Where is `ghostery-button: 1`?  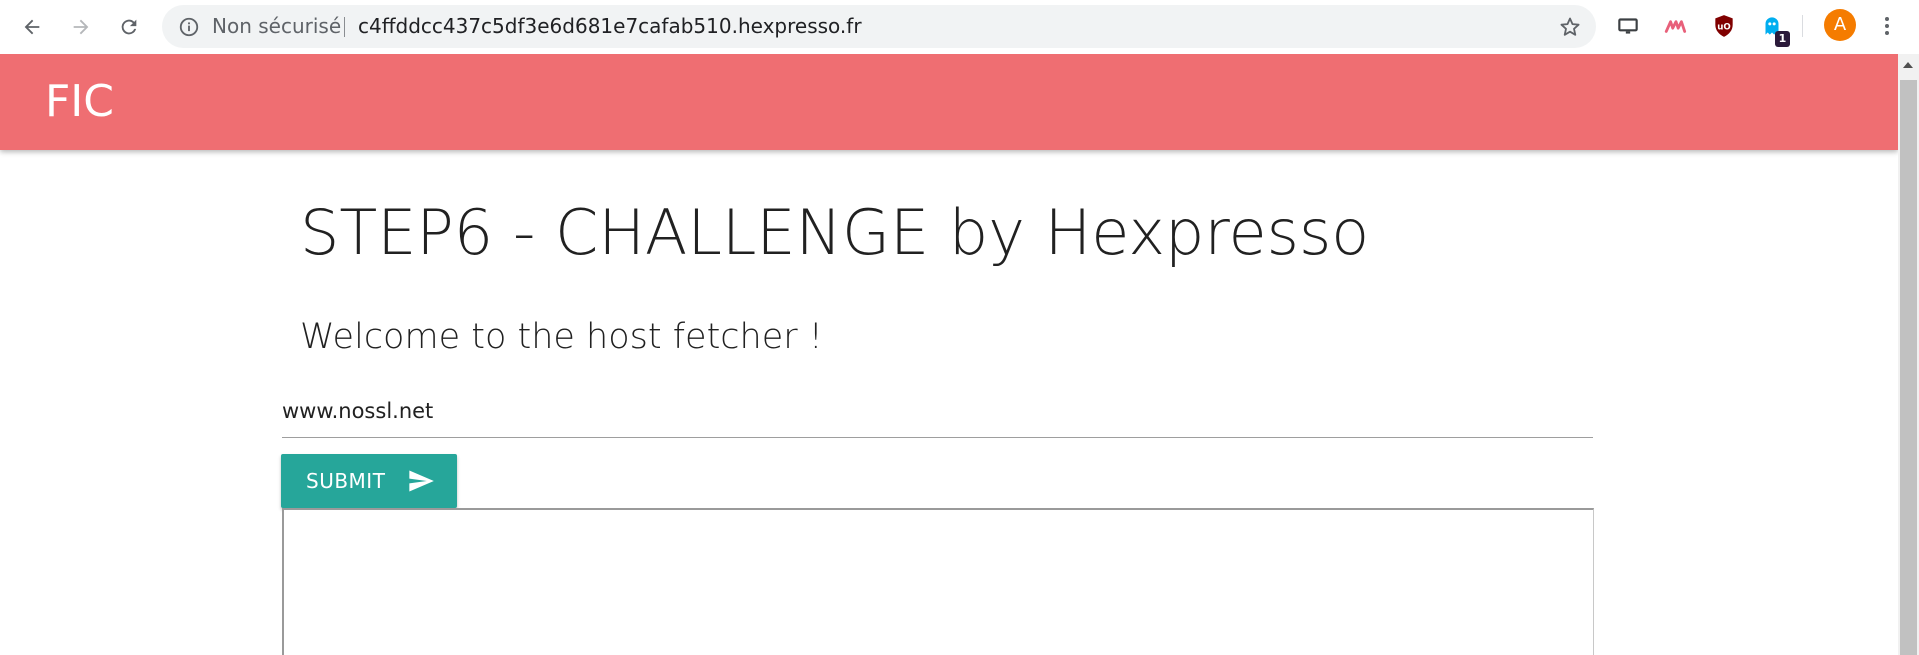 ghostery-button: 1 is located at coordinates (1773, 29).